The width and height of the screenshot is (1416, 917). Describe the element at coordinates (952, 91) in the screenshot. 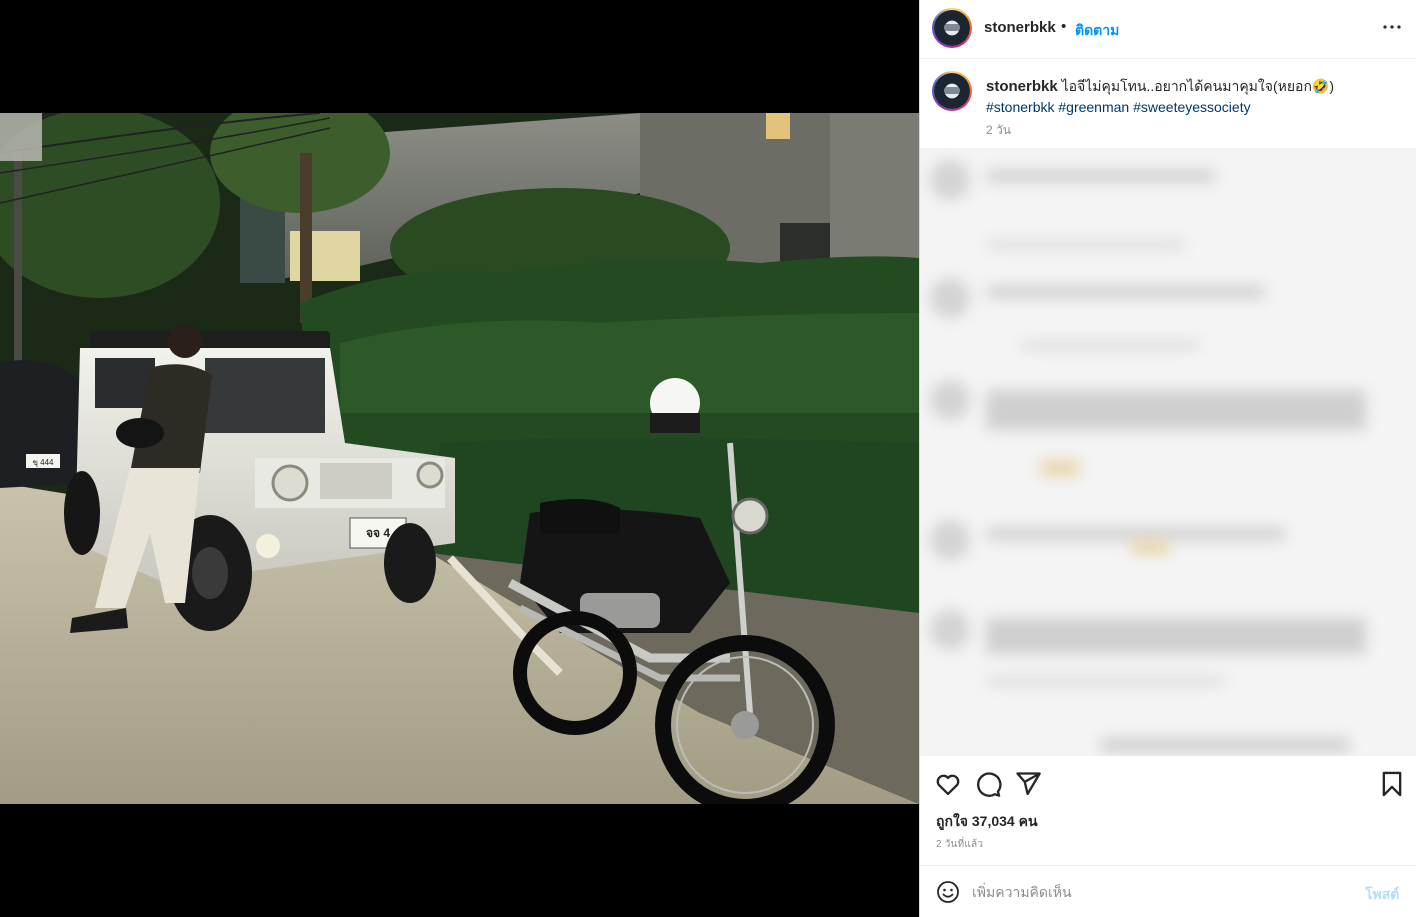

I see `caption-avatar` at that location.